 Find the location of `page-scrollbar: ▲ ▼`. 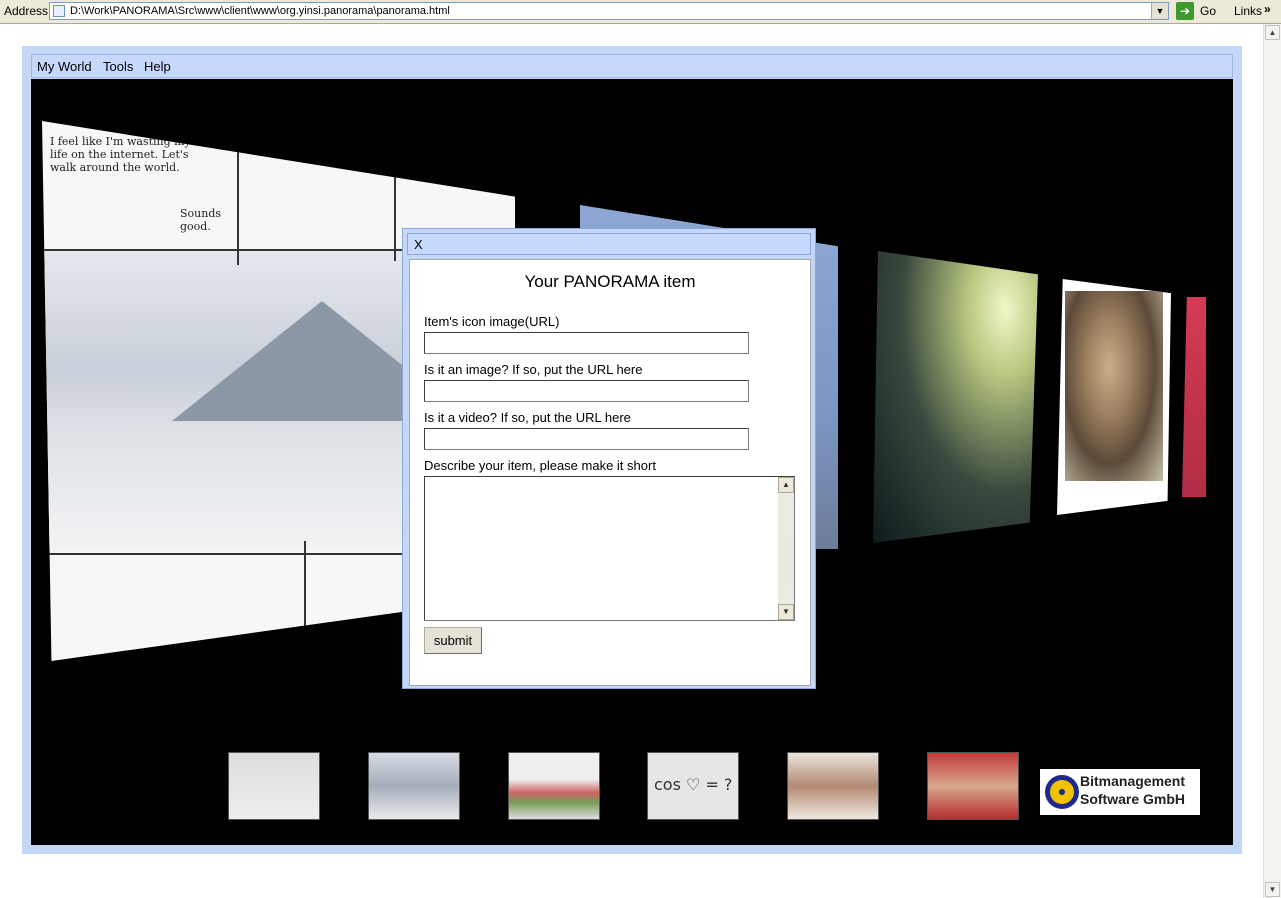

page-scrollbar: ▲ ▼ is located at coordinates (1272, 461).